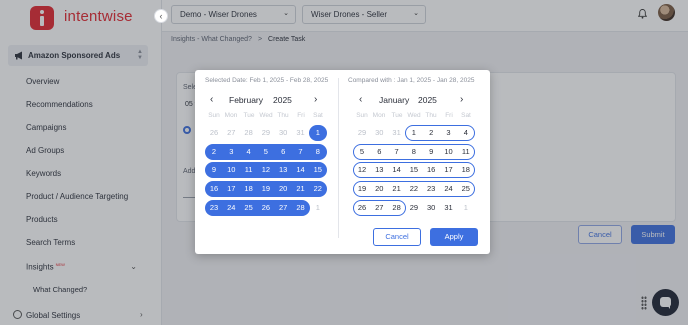 Image resolution: width=688 pixels, height=325 pixels. Describe the element at coordinates (397, 237) in the screenshot. I see `modal-cancel-button: Cancel` at that location.